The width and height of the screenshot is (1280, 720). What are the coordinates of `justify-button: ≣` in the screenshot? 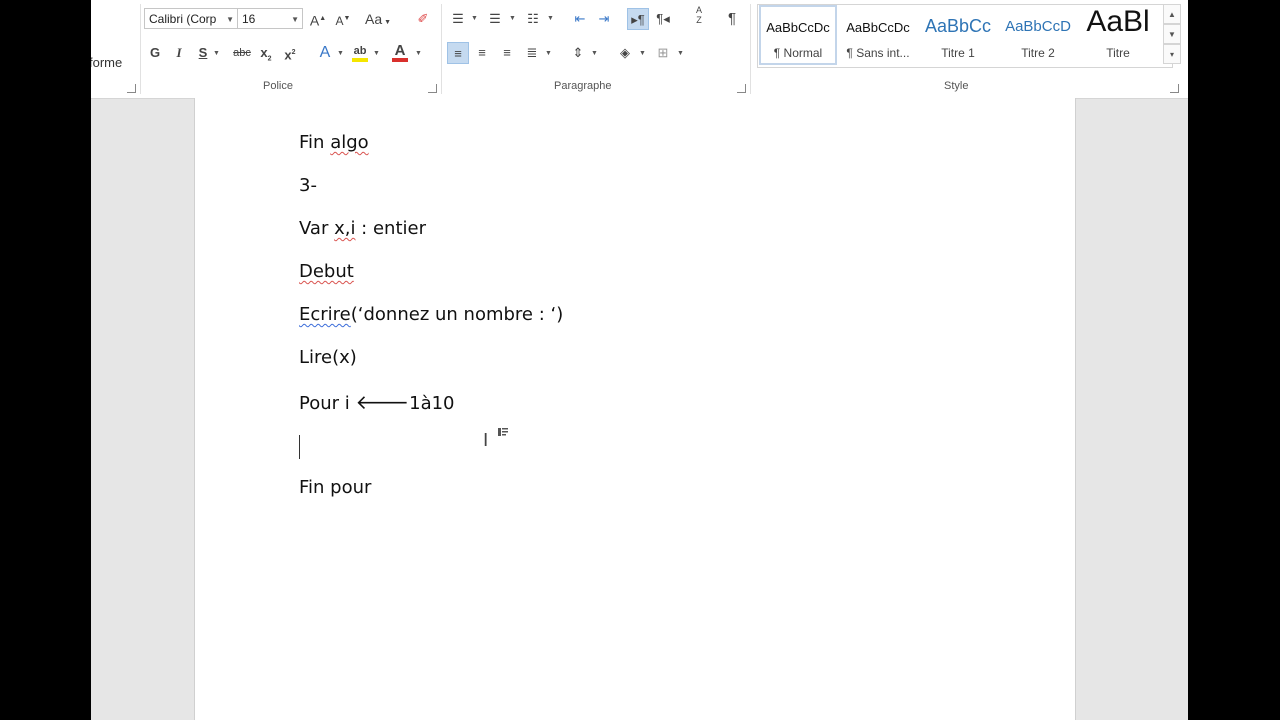 It's located at (532, 53).